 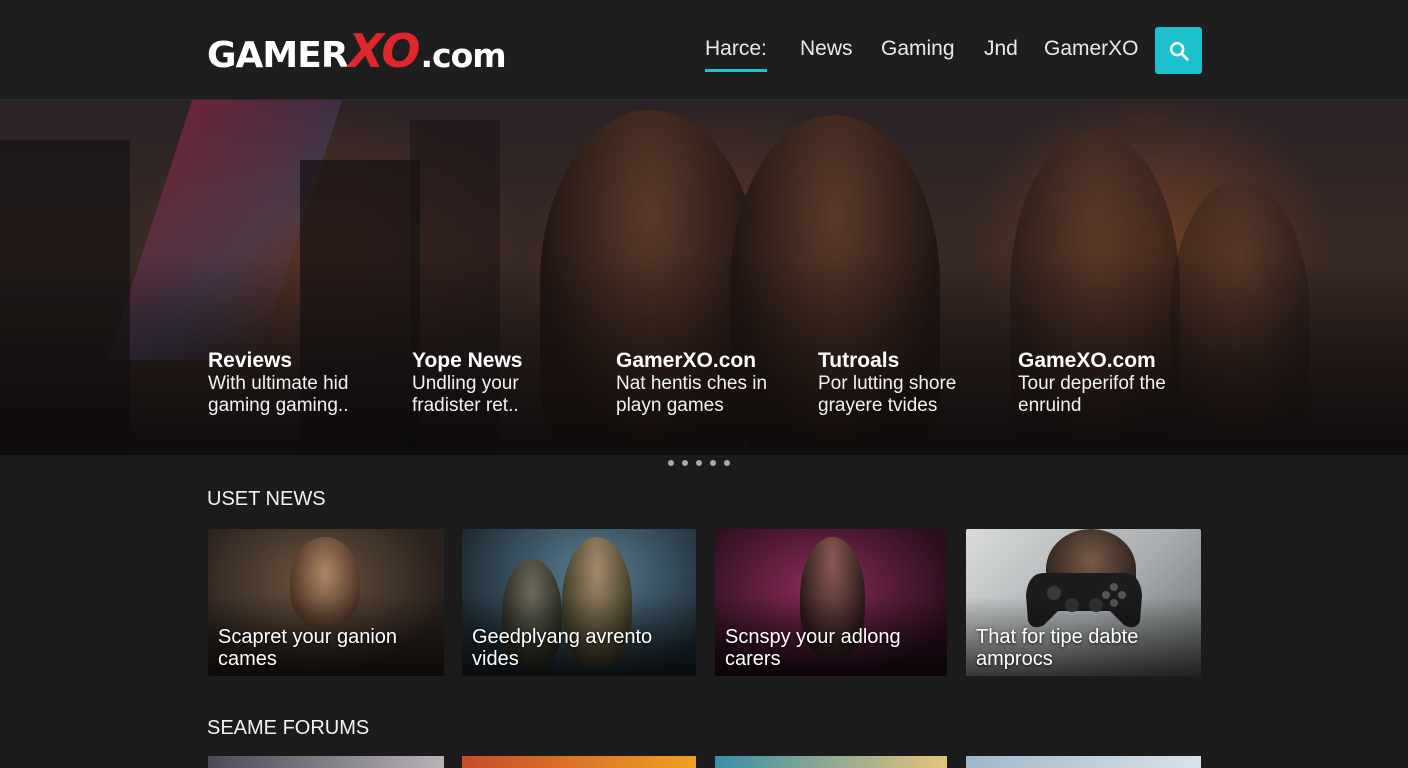 What do you see at coordinates (326, 602) in the screenshot?
I see `news-card: Scapret your ganion cames` at bounding box center [326, 602].